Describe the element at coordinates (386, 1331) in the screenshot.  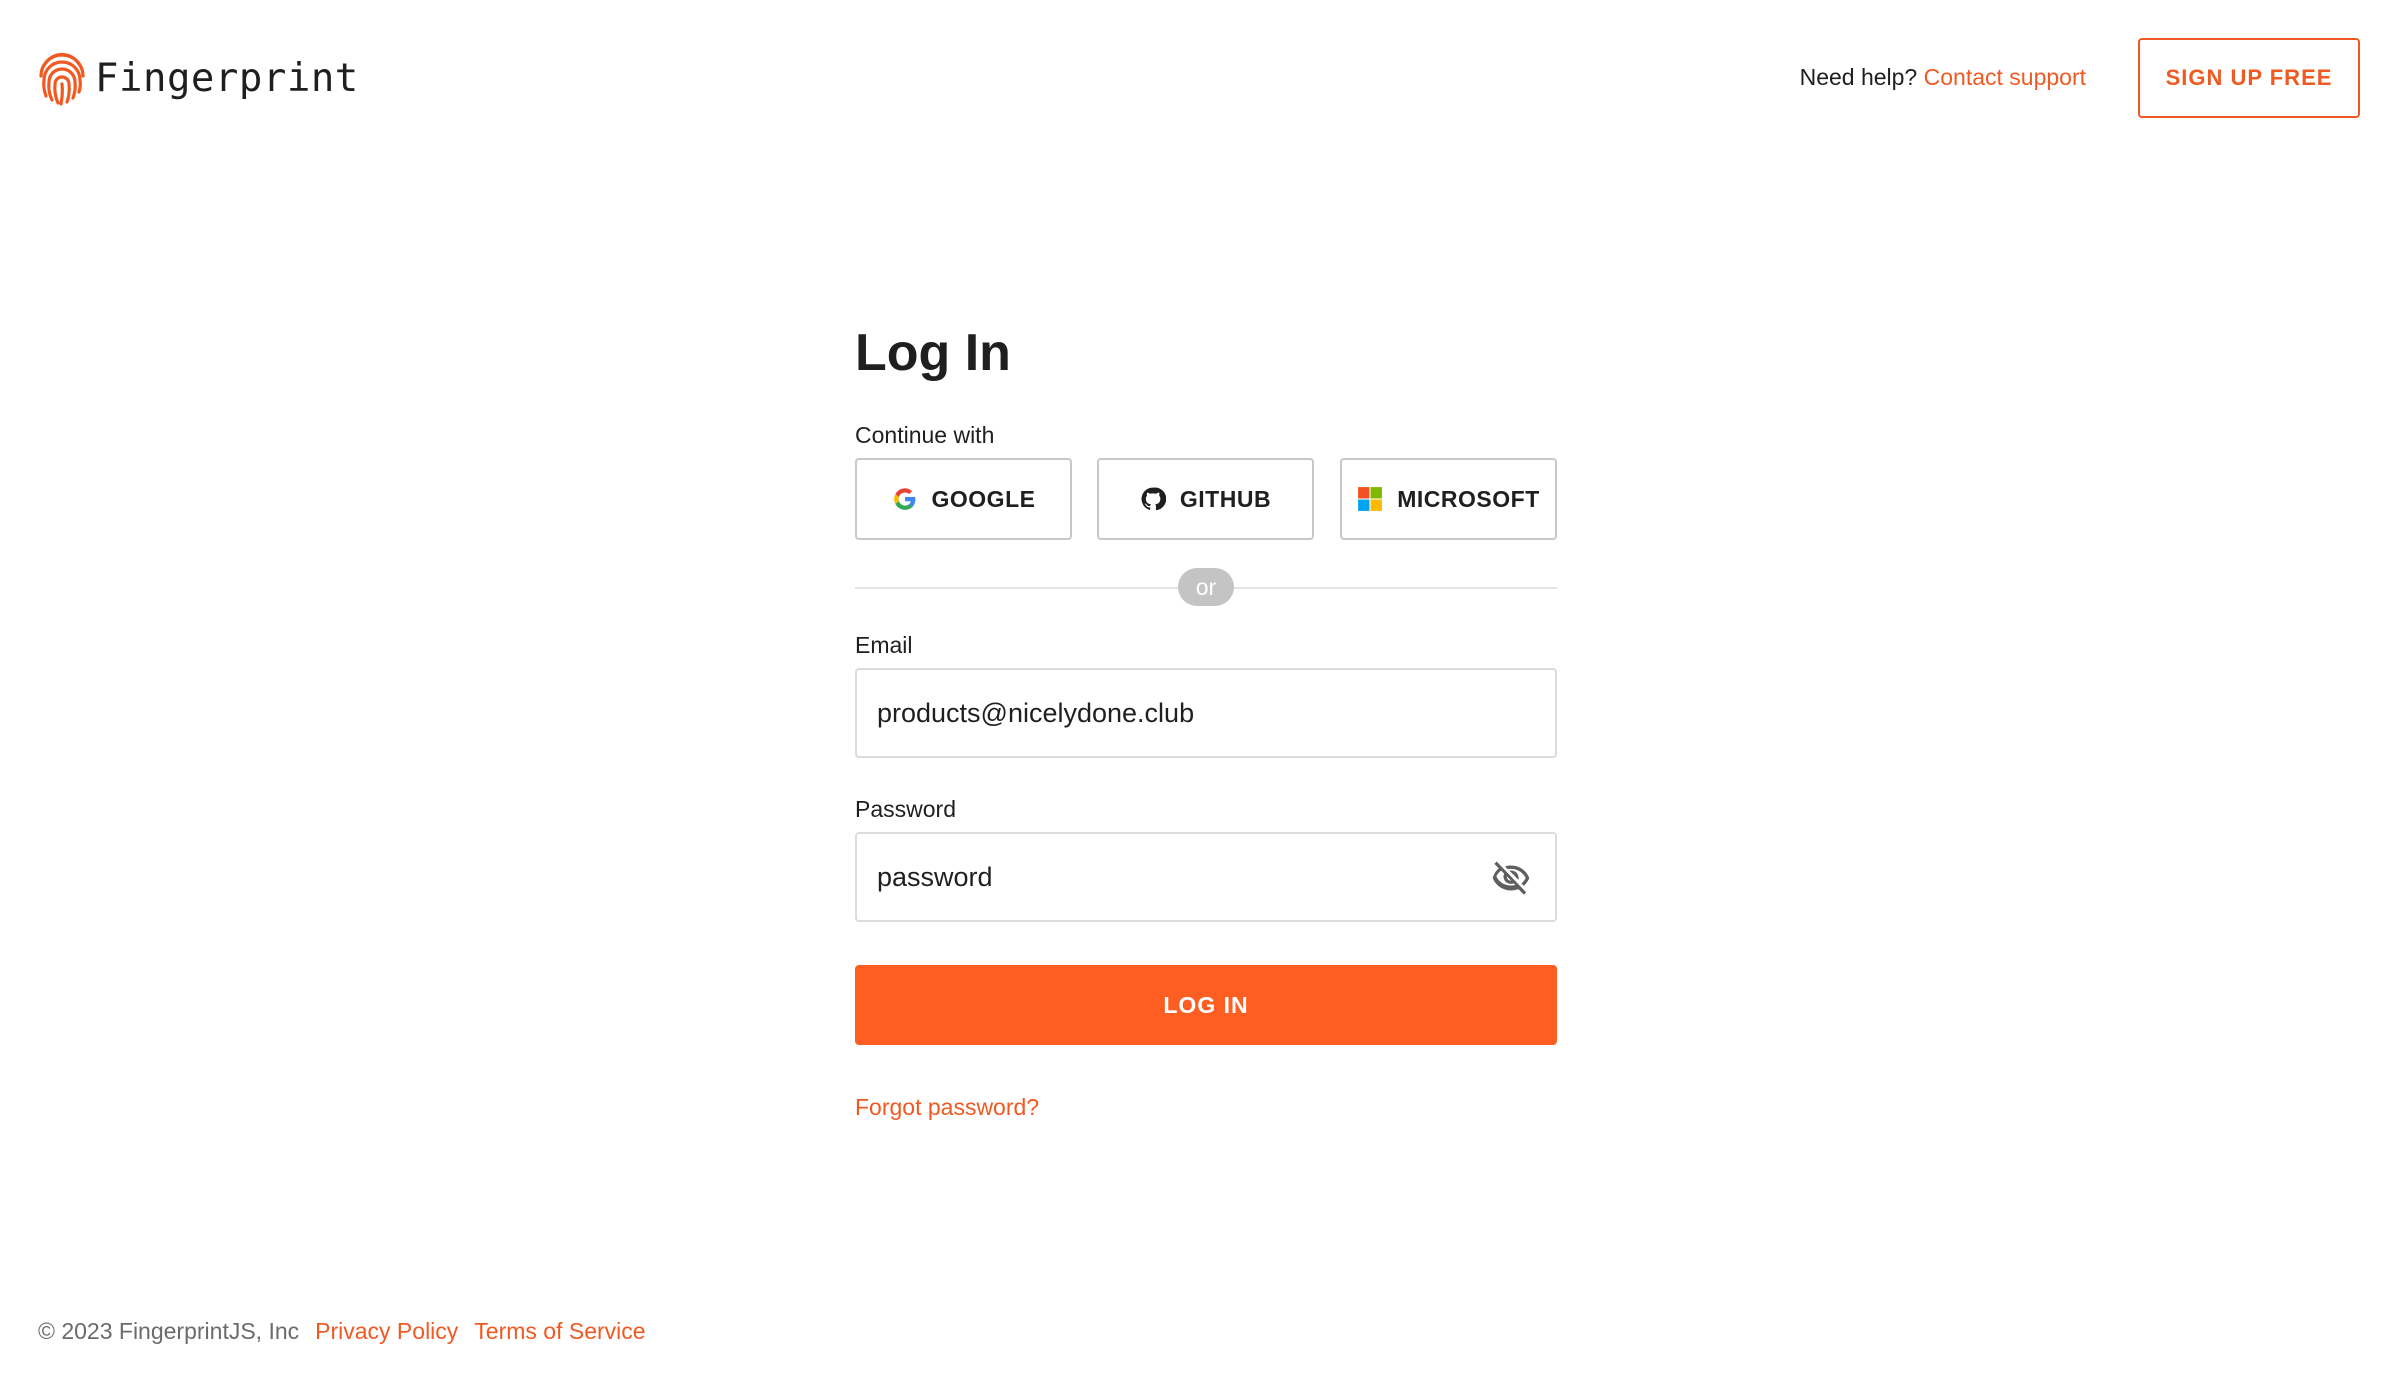
I see `privacy-policy-link: Privacy Policy` at that location.